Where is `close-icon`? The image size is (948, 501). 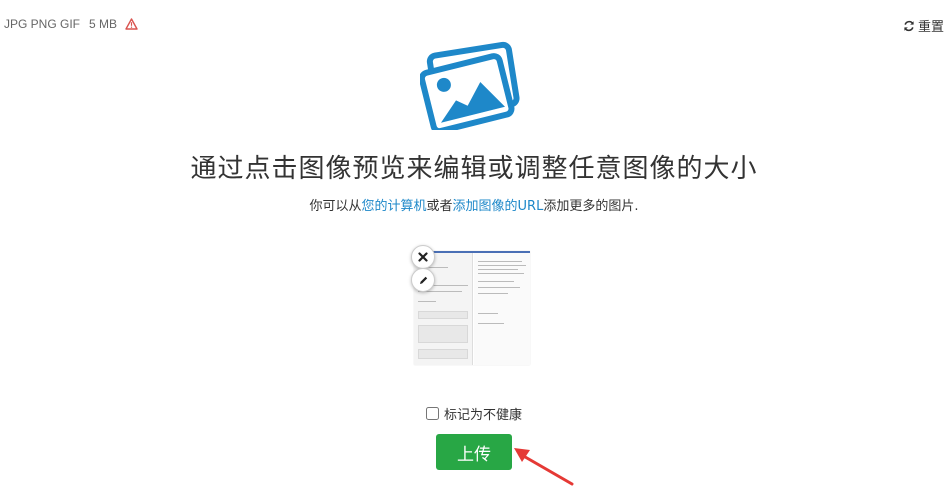 close-icon is located at coordinates (423, 257).